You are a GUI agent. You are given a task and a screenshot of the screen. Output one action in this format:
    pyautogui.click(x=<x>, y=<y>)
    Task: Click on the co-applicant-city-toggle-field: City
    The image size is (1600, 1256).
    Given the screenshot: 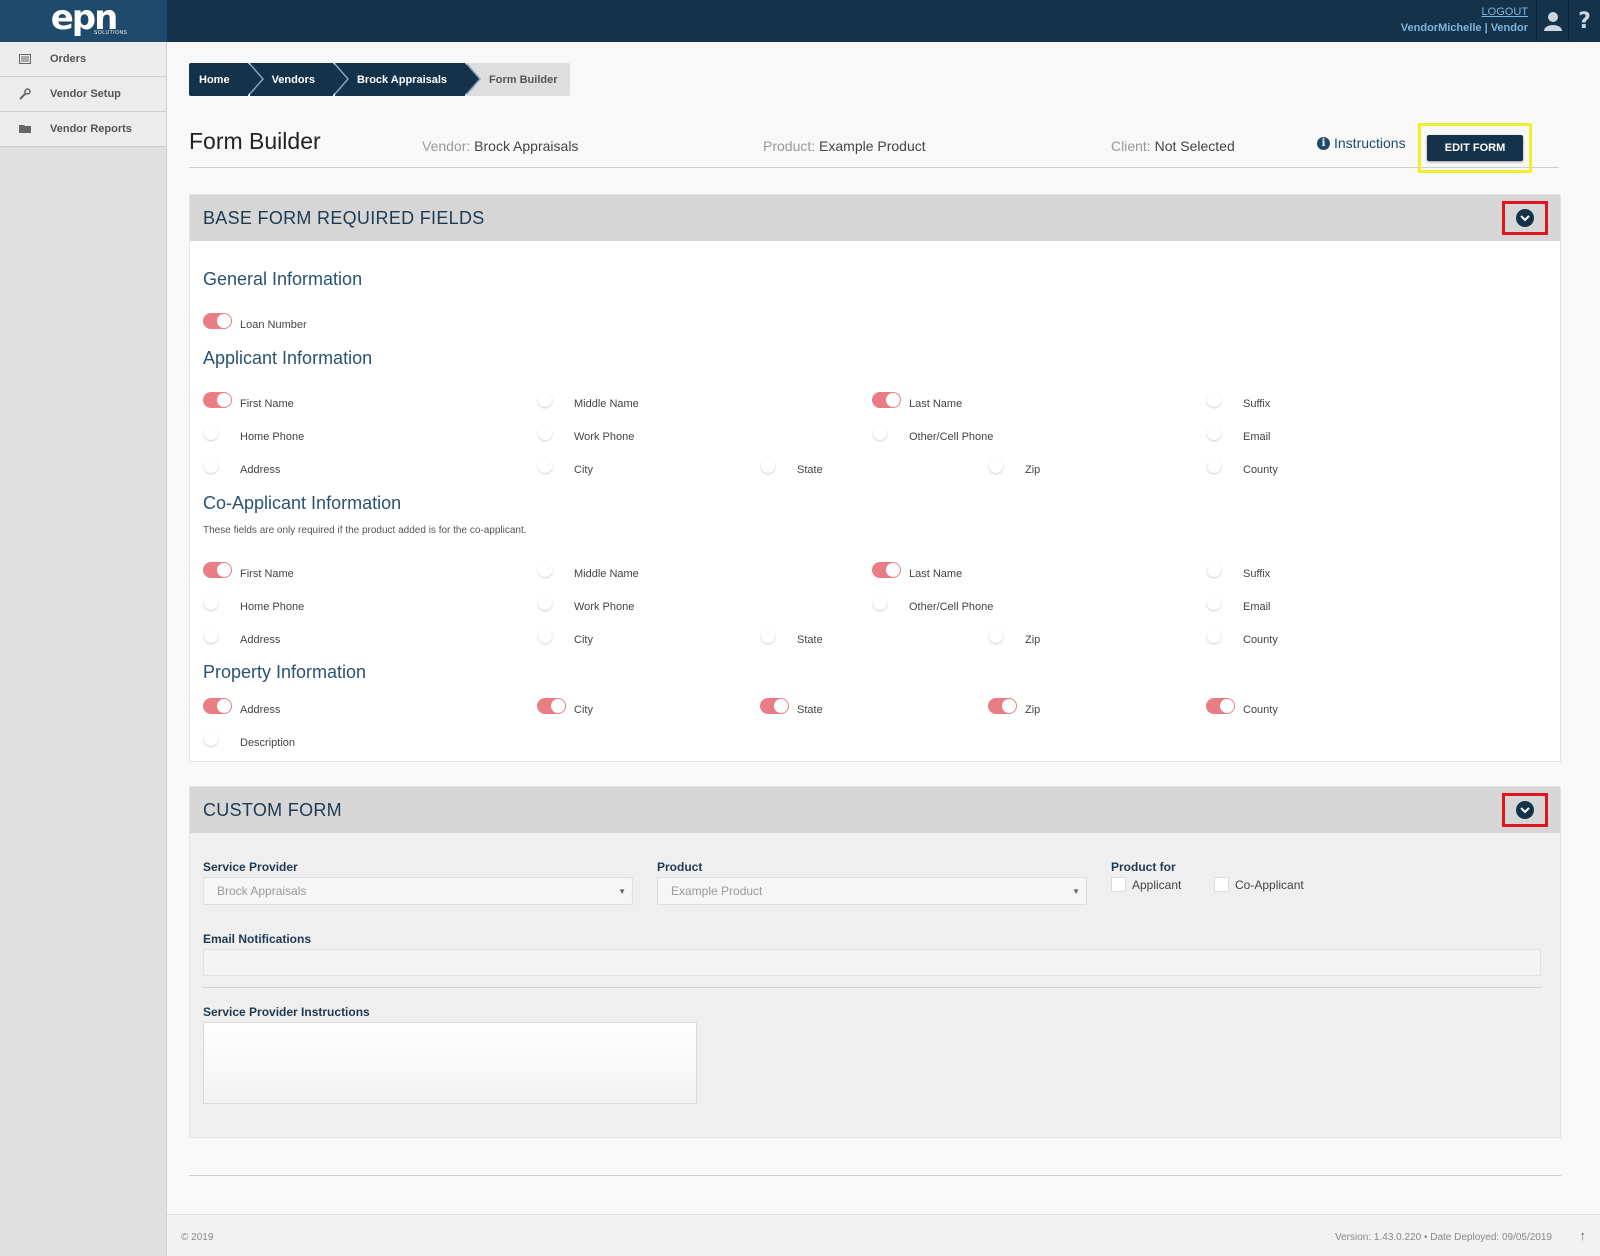 What is the action you would take?
    pyautogui.click(x=565, y=637)
    